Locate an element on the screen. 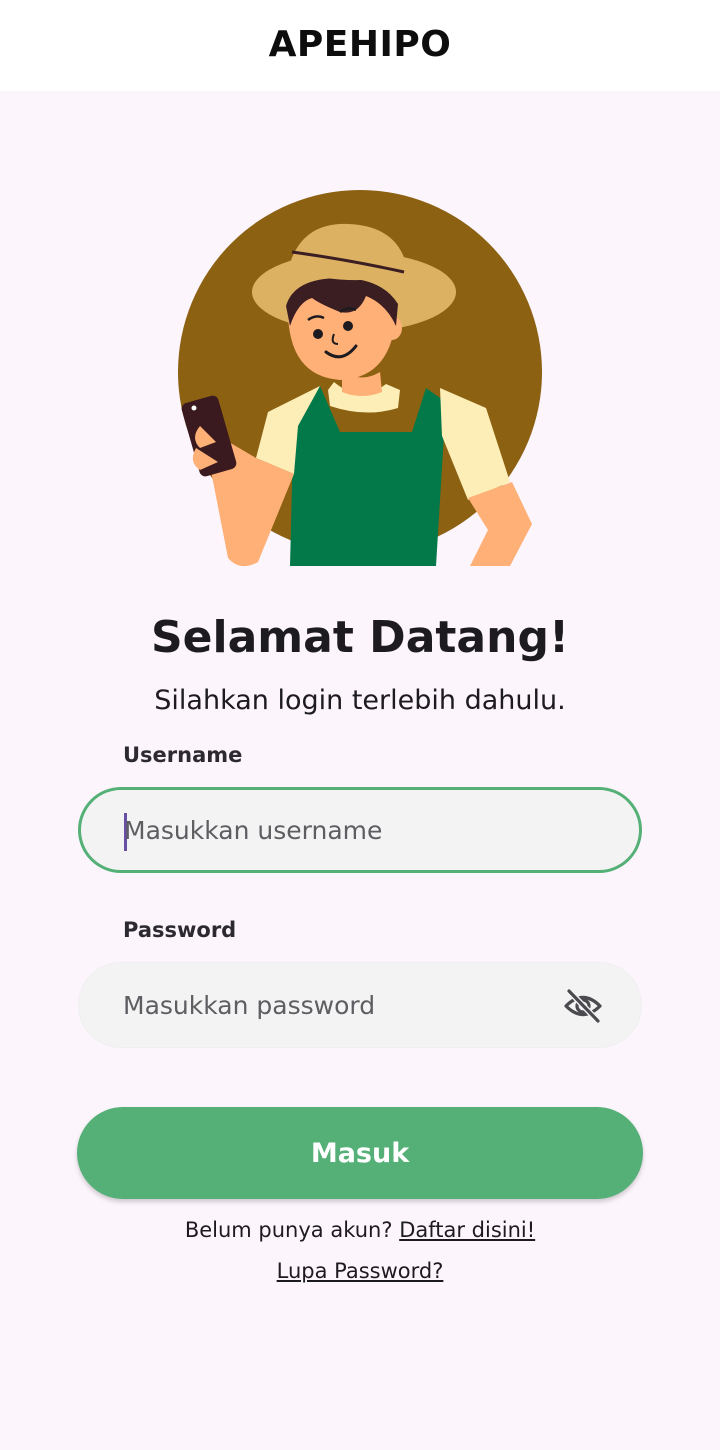 This screenshot has height=1450, width=720. forgot-row: Lupa Password? is located at coordinates (360, 1271).